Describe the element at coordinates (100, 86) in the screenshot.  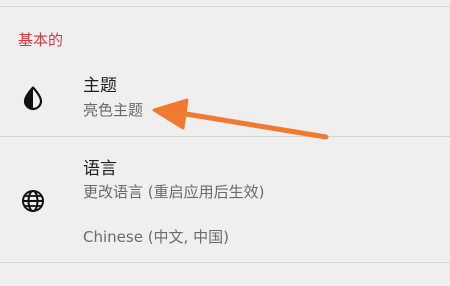
I see `theme-title: 主题` at that location.